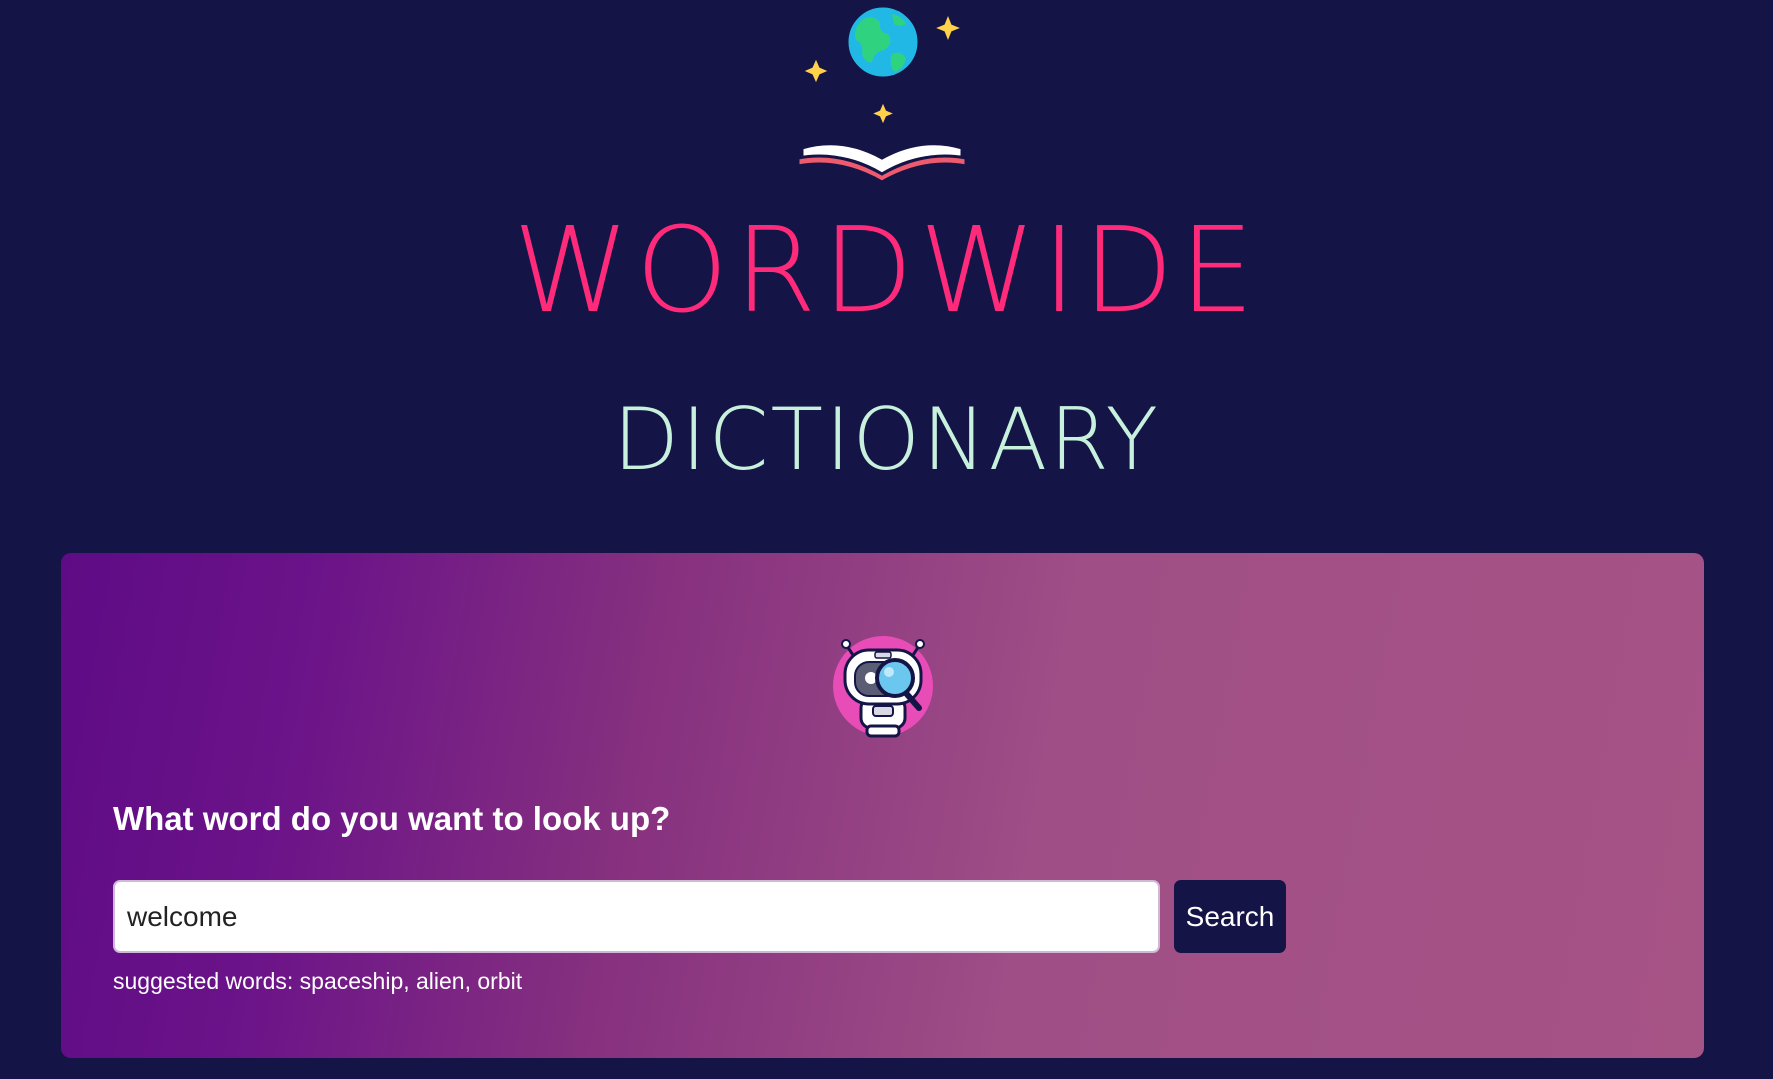 The height and width of the screenshot is (1079, 1773). I want to click on app-title: WORDWIDE, so click(886, 270).